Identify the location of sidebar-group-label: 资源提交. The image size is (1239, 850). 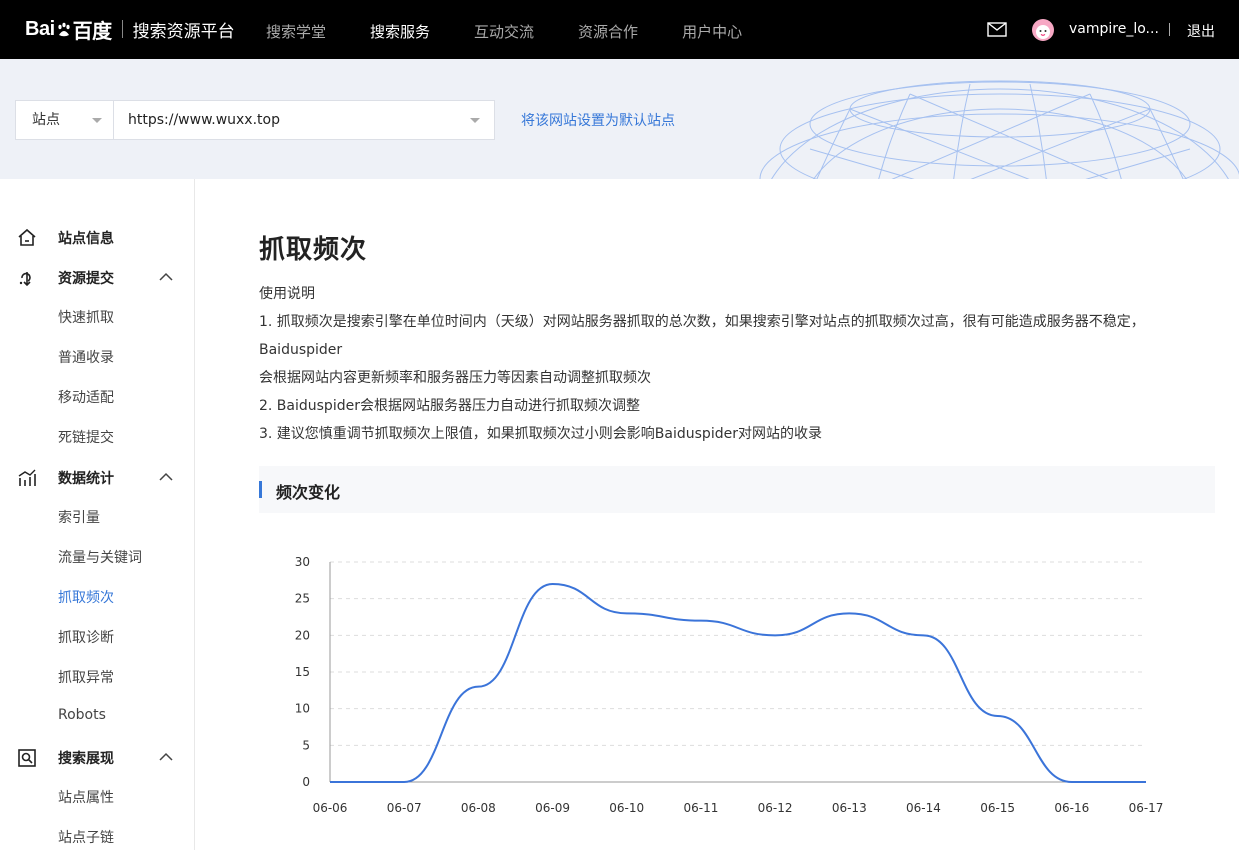
(86, 279).